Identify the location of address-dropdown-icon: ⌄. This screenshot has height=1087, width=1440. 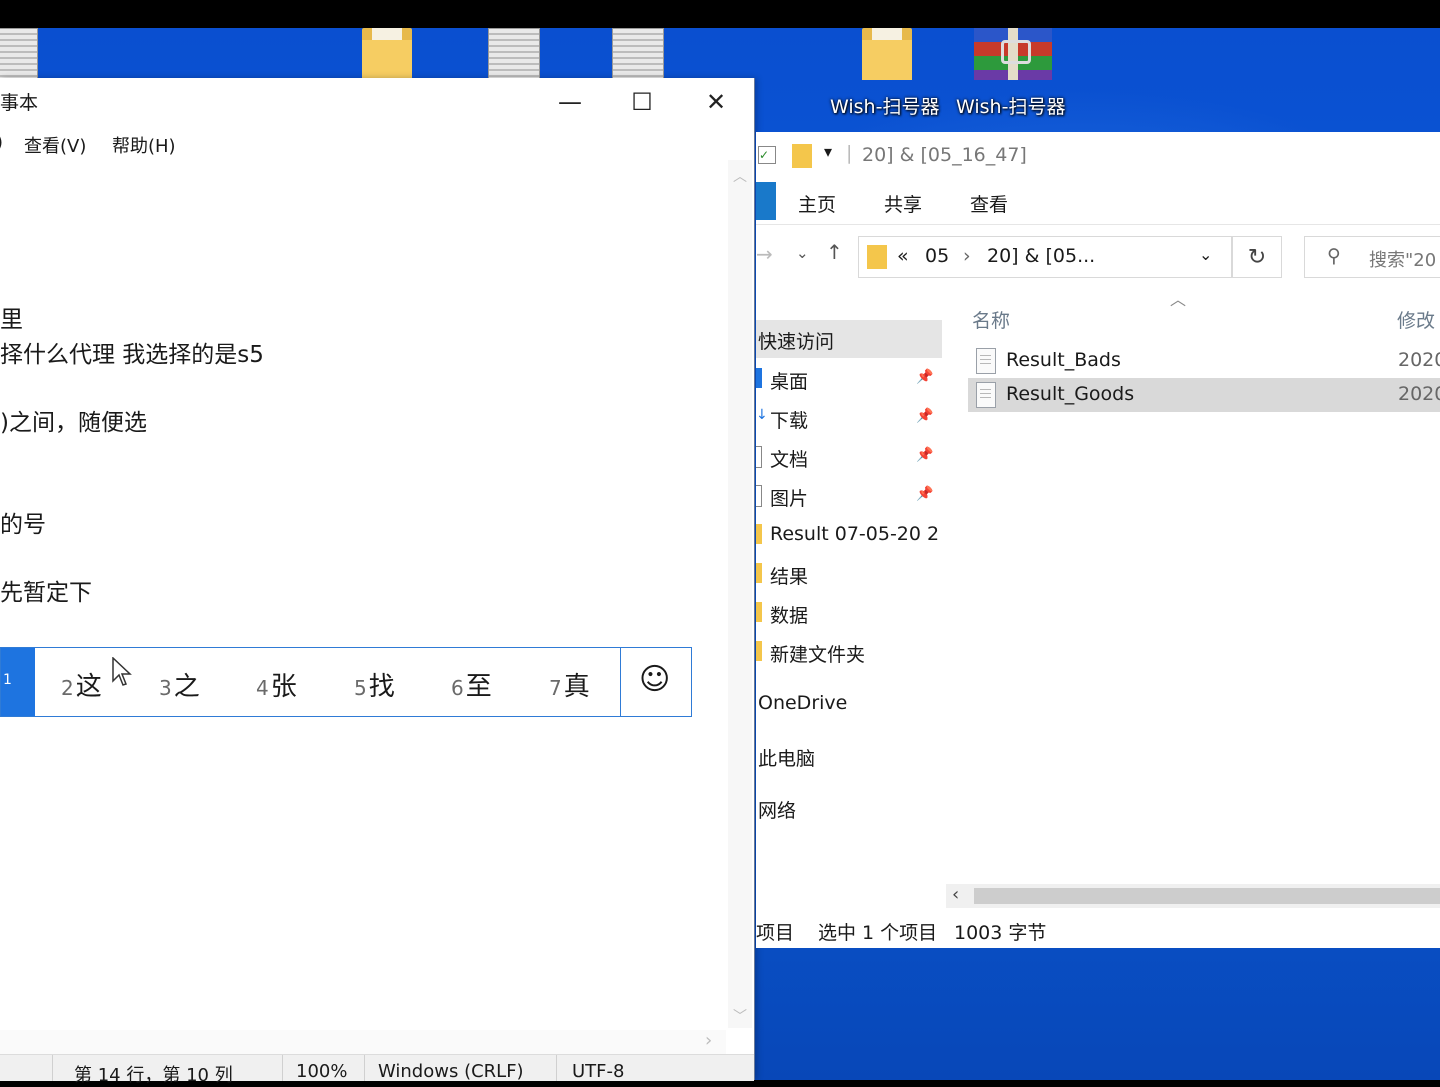
(1205, 254).